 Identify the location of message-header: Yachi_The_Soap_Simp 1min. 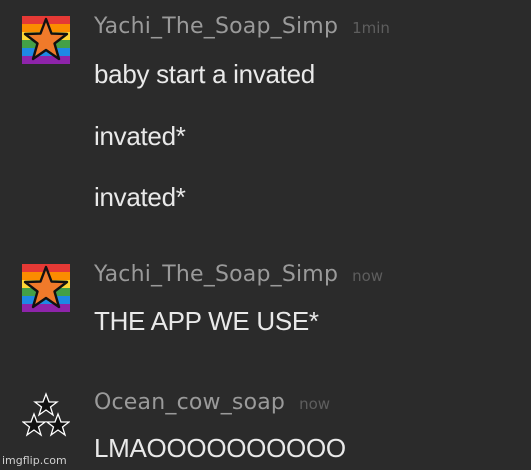
(242, 30).